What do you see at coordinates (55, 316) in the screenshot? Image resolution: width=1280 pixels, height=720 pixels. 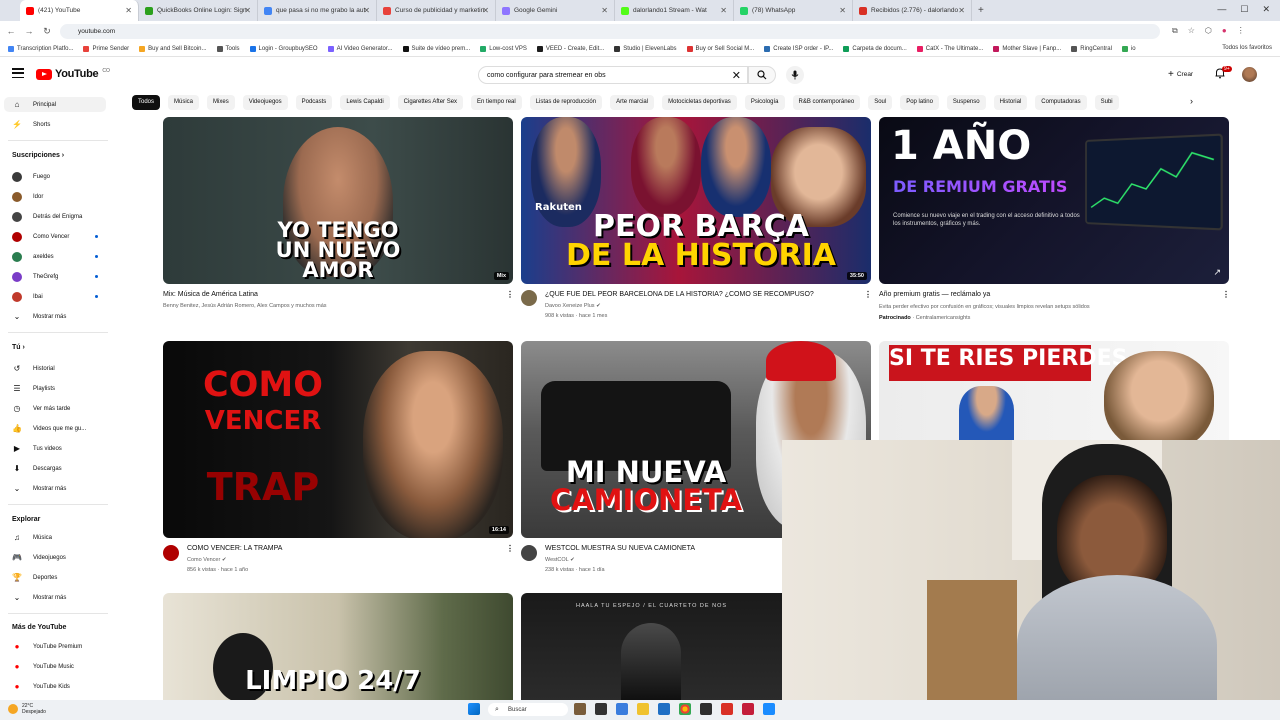 I see `show-more-subs: ⌄ Mostrar más` at bounding box center [55, 316].